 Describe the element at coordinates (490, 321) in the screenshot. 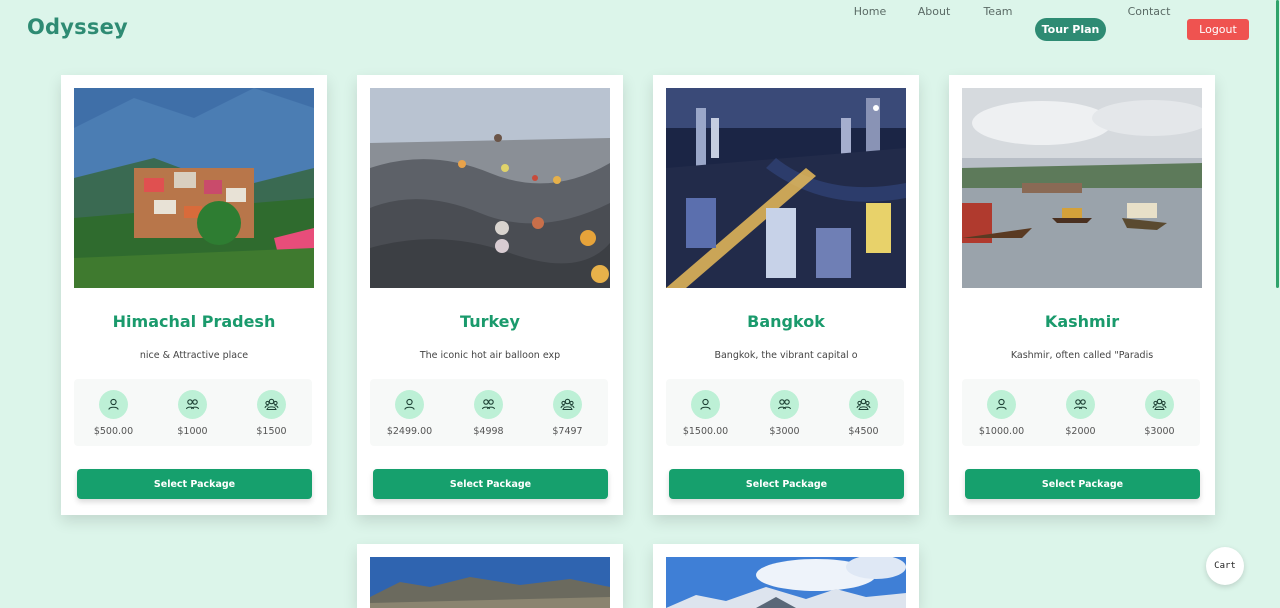

I see `package-title: Turkey` at that location.